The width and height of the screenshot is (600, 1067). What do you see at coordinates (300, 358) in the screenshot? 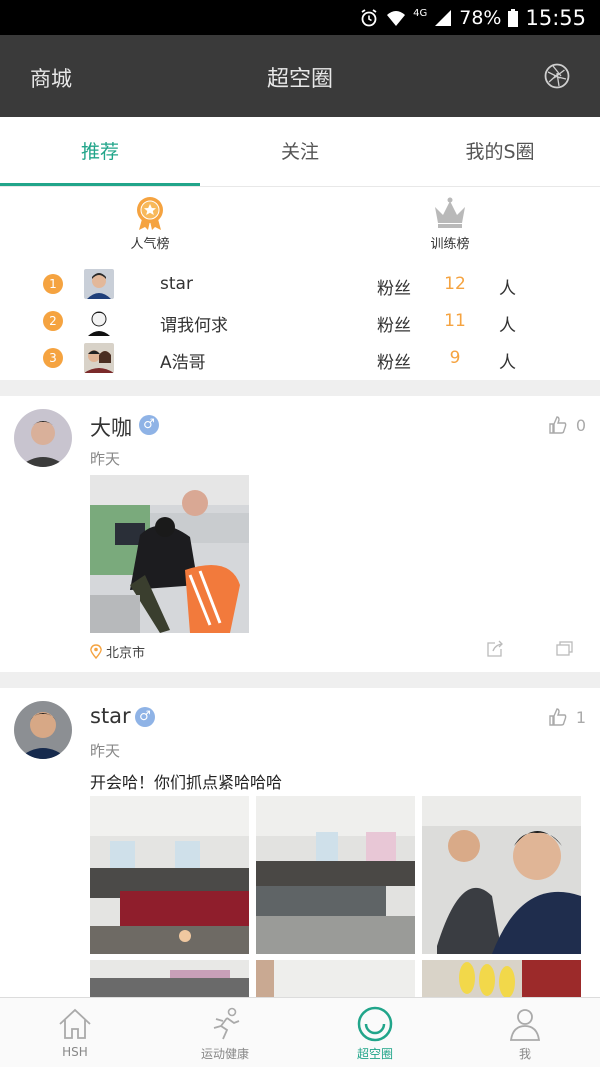
I see `leaderboard-row: 3 A浩哥 粉丝 9 人` at bounding box center [300, 358].